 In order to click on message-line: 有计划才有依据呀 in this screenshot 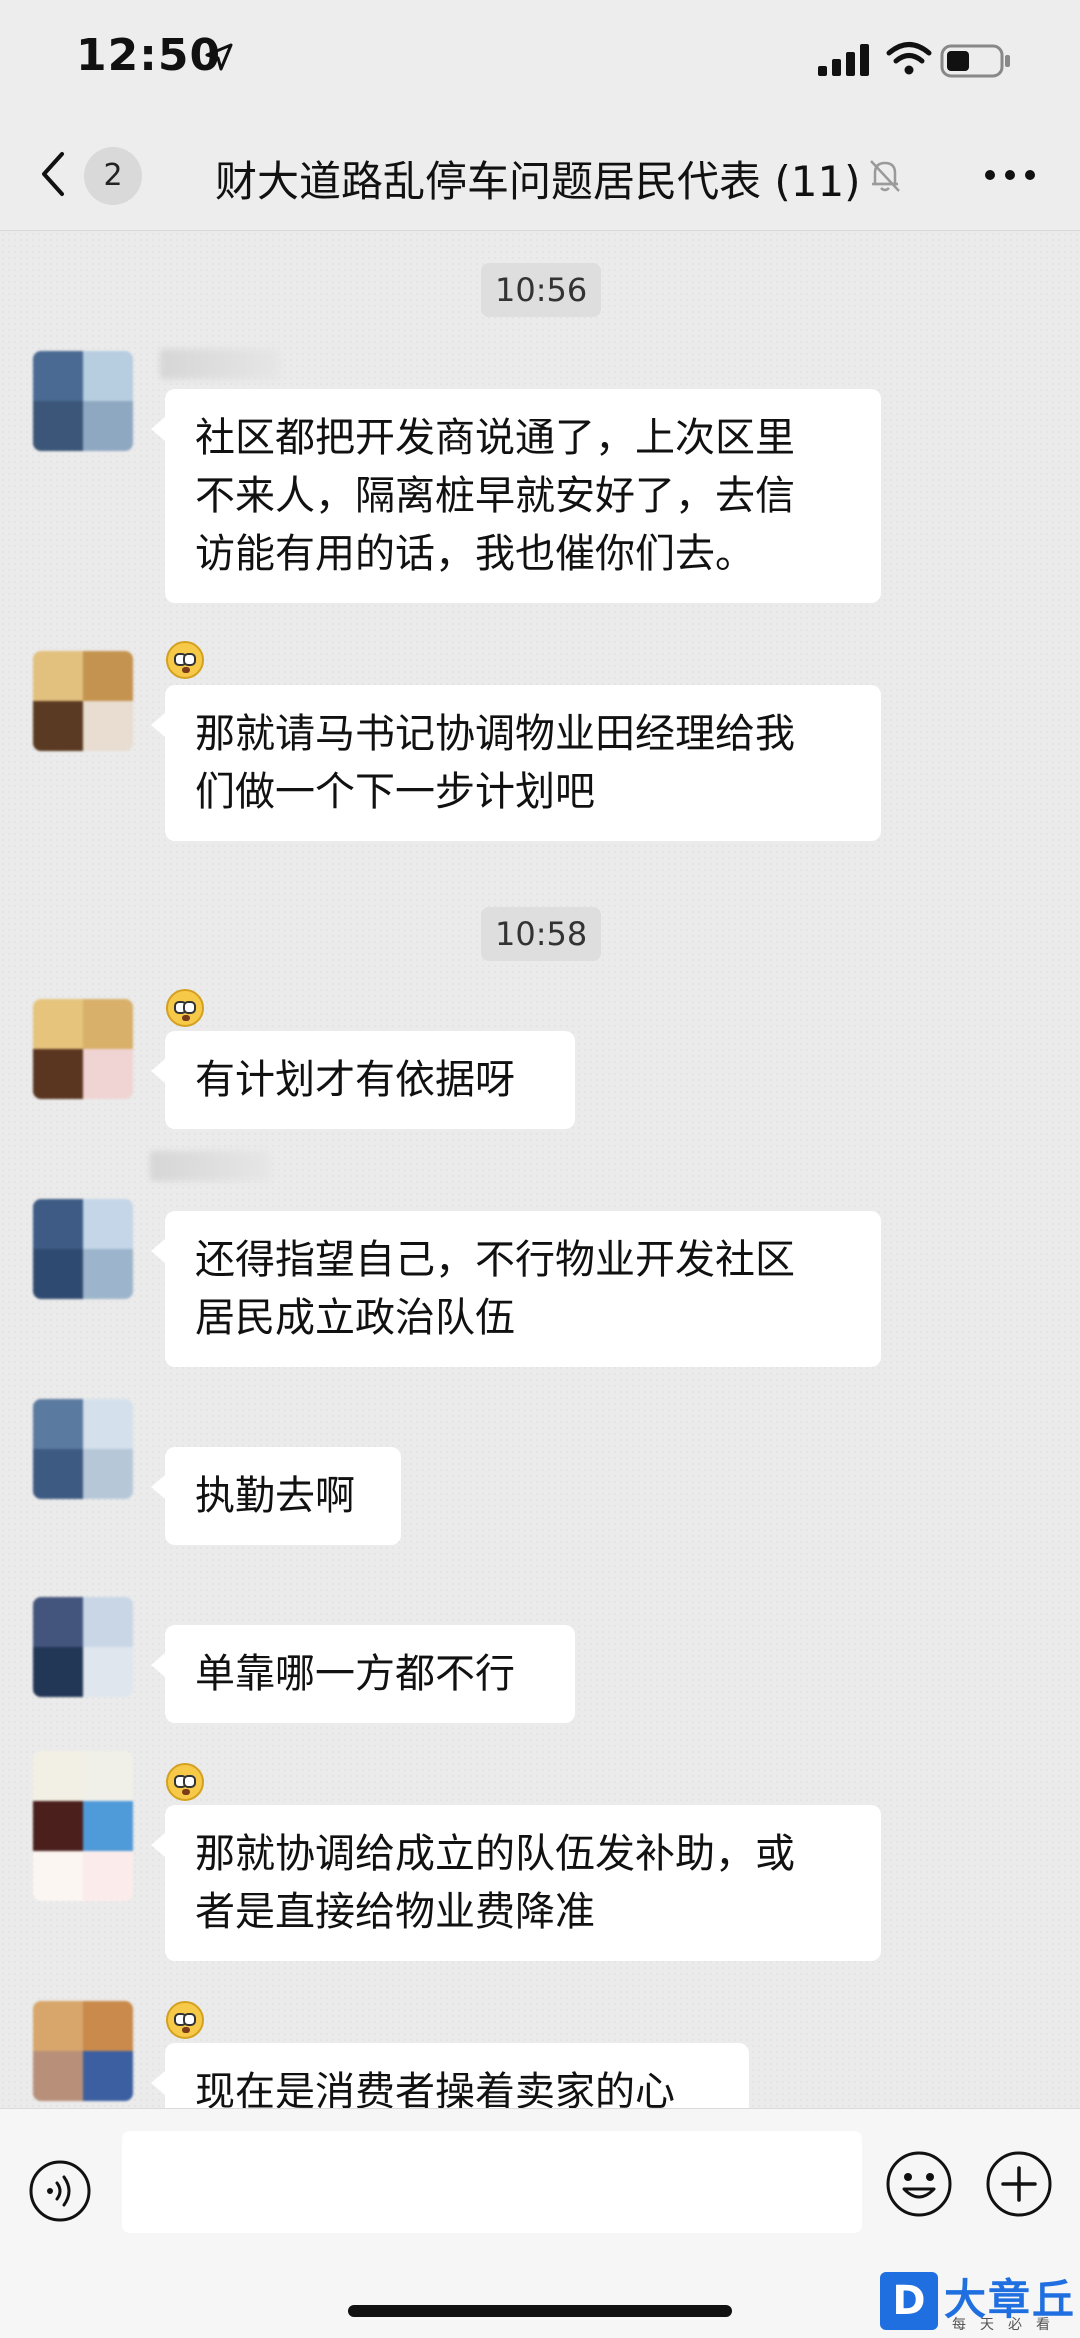, I will do `click(355, 1080)`.